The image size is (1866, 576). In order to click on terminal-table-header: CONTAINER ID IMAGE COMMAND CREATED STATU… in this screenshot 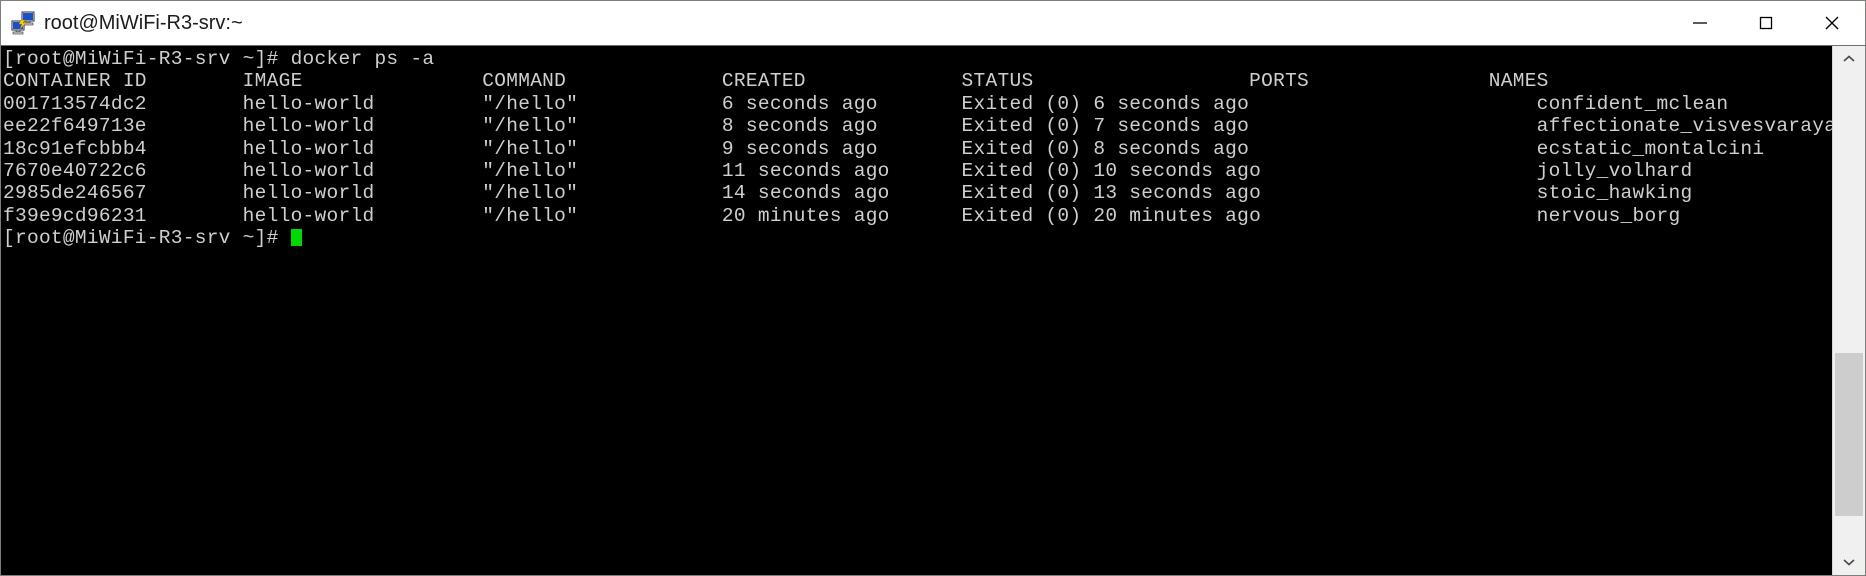, I will do `click(776, 81)`.